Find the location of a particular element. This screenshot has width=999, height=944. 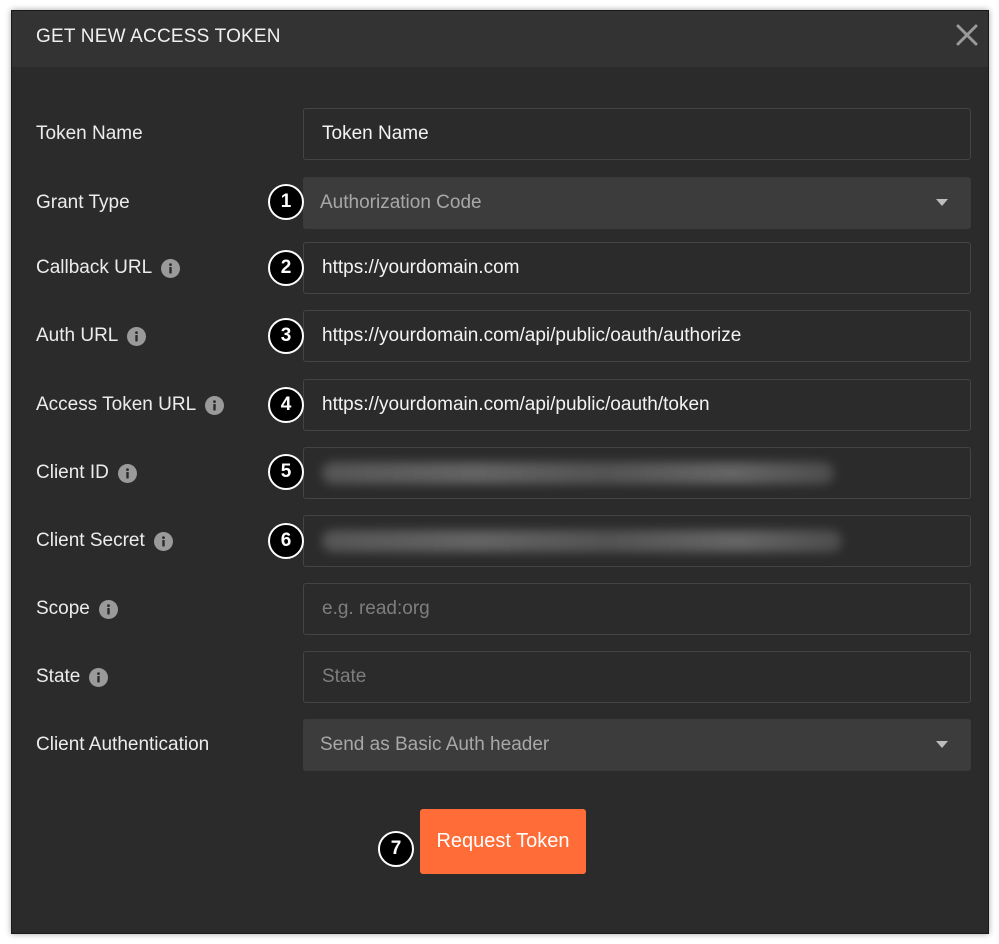

row-client-secret: Client Secret is located at coordinates (500, 541).